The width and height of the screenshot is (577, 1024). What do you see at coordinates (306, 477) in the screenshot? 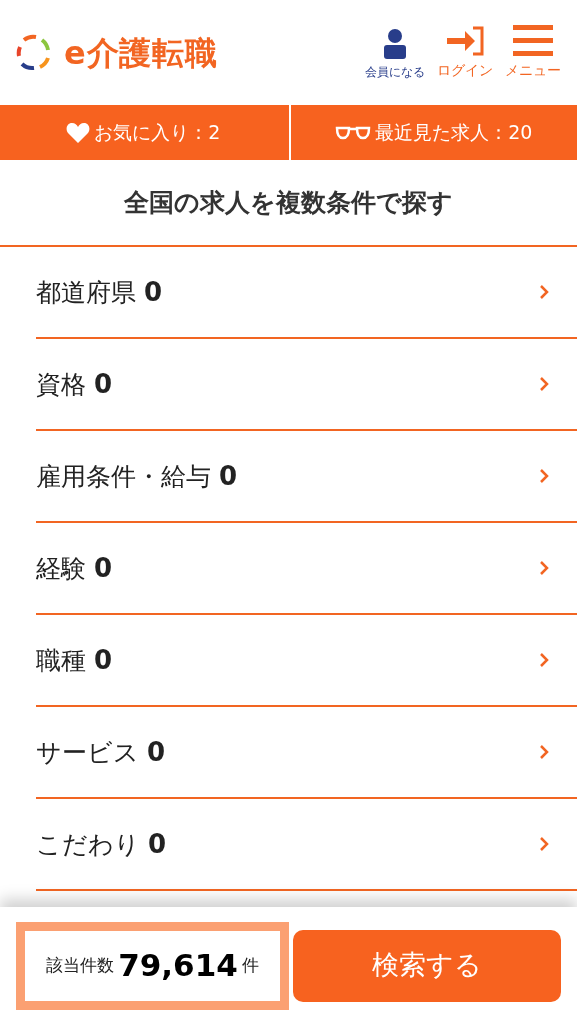
I see `filter-row: 雇用条件・給与 0` at bounding box center [306, 477].